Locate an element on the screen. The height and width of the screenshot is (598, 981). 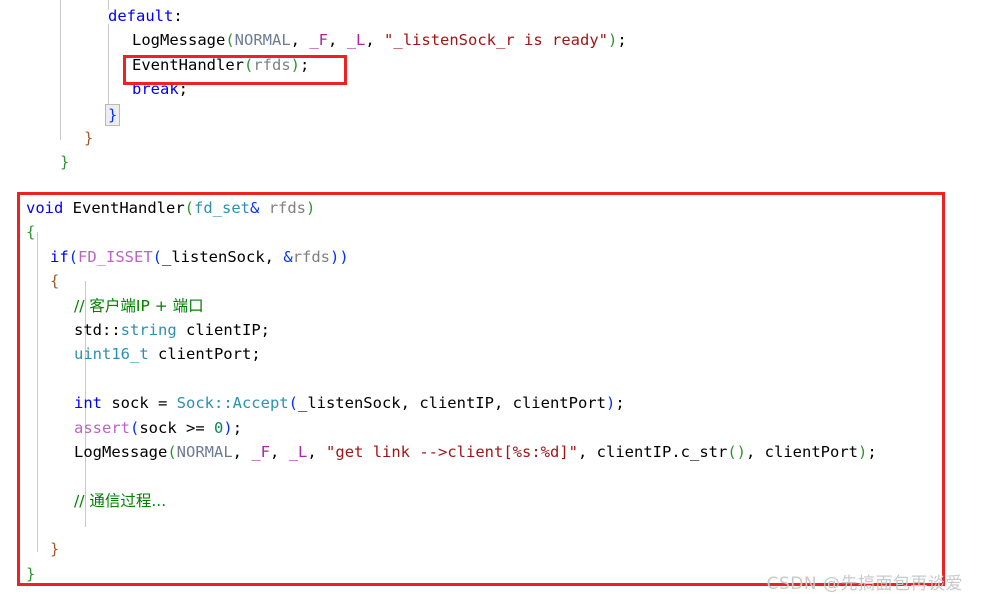
code-line: break; is located at coordinates (490, 89).